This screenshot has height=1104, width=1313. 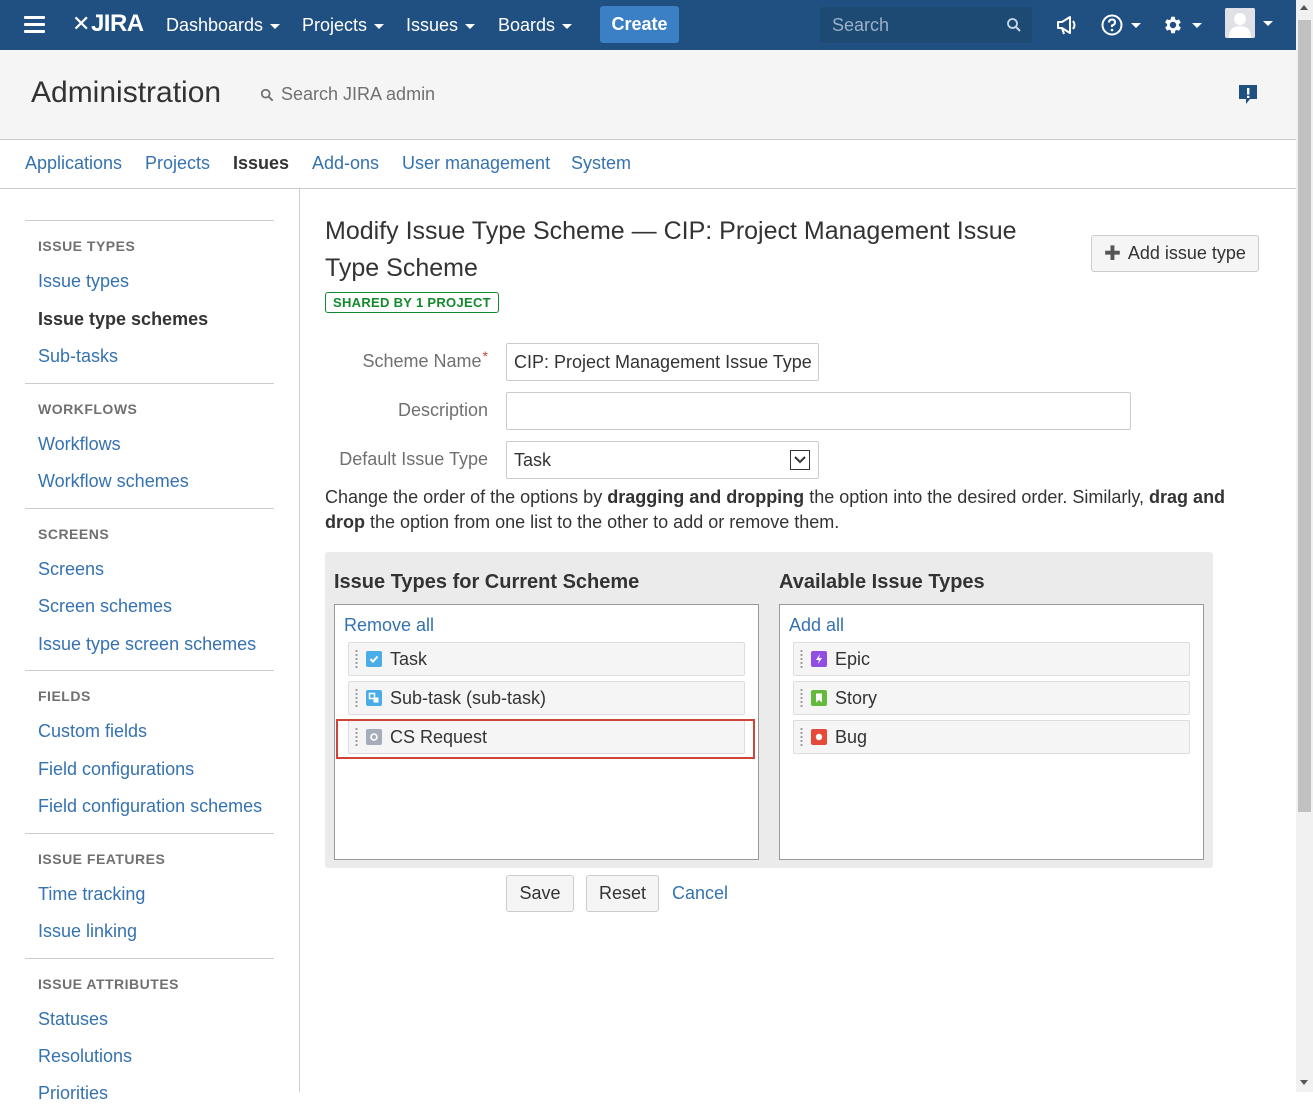 What do you see at coordinates (412, 302) in the screenshot?
I see `status-badge: SHARED BY 1 PROJECT` at bounding box center [412, 302].